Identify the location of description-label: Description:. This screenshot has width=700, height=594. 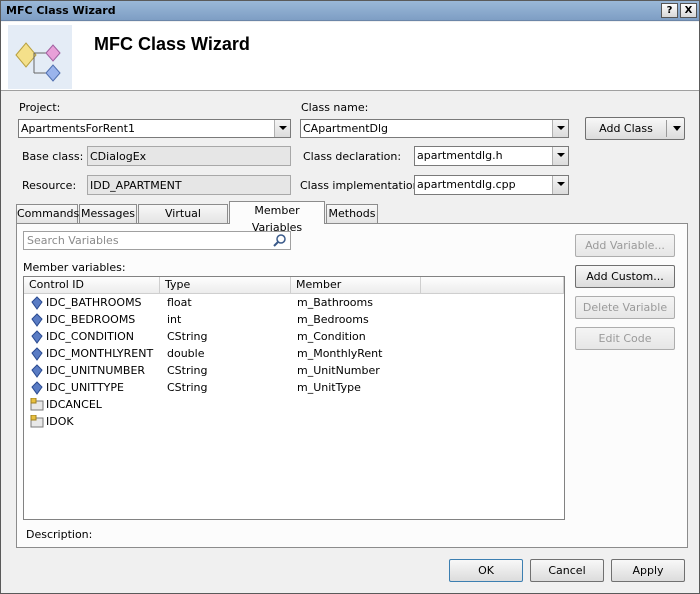
(59, 534).